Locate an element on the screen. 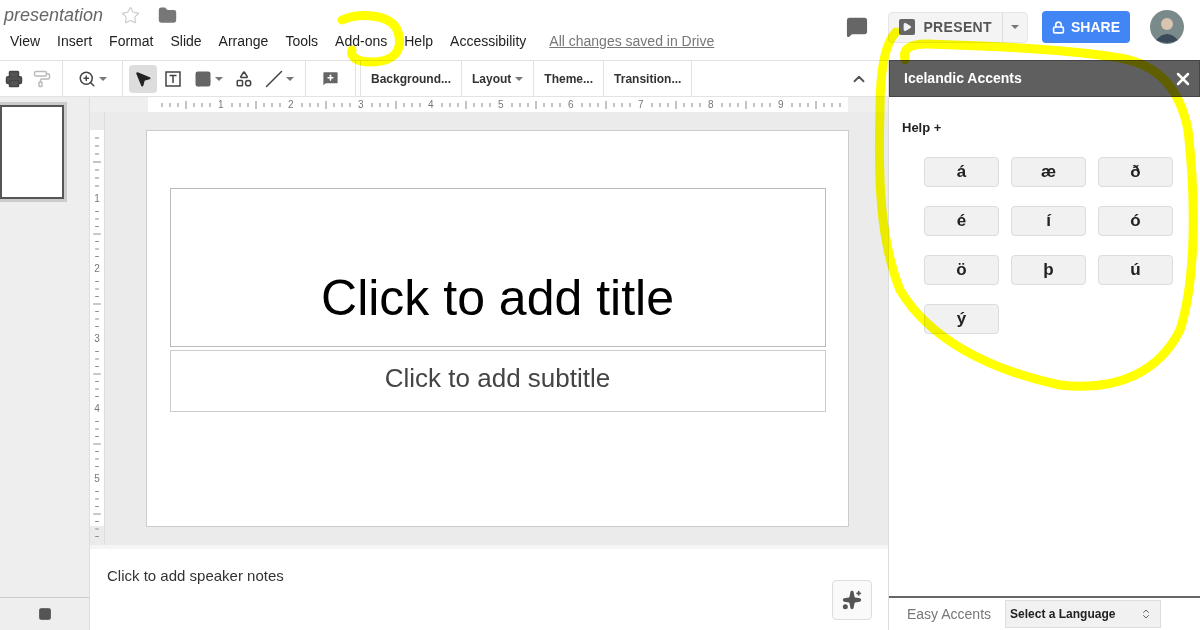  menu-item: Arrange is located at coordinates (243, 41).